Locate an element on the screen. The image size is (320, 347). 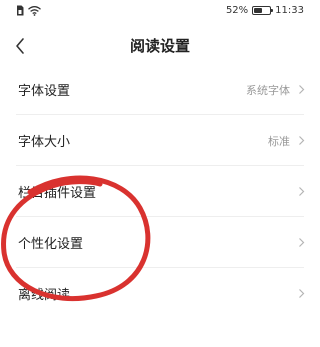
setting-label: 字体设置 is located at coordinates (44, 91).